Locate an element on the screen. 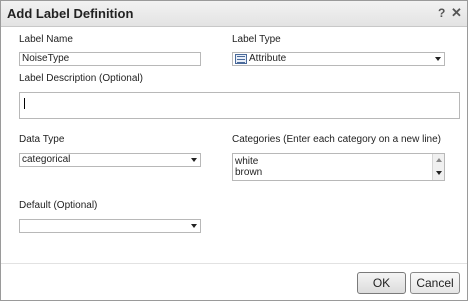 Image resolution: width=468 pixels, height=301 pixels. label-type-value: Attribute is located at coordinates (268, 58).